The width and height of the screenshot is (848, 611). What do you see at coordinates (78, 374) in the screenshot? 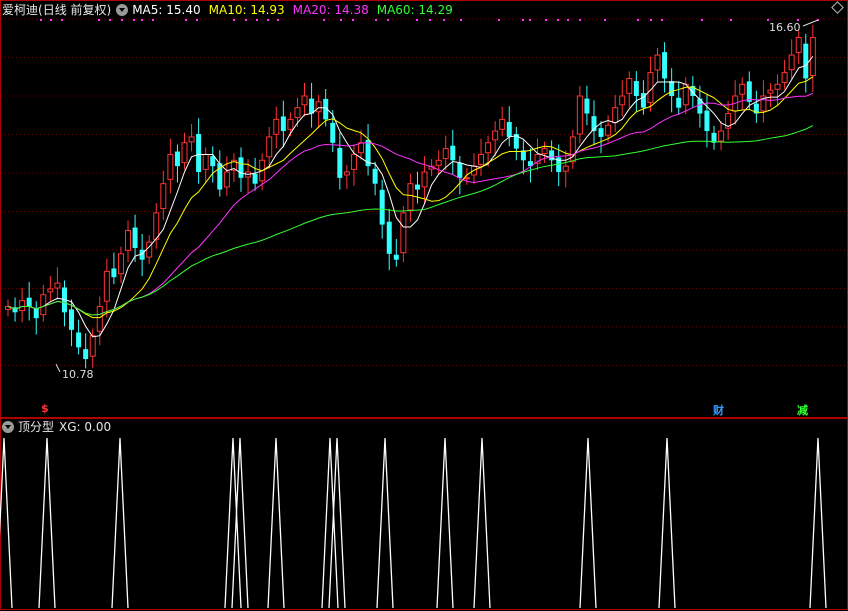
I see `low-price-label: 10.78` at bounding box center [78, 374].